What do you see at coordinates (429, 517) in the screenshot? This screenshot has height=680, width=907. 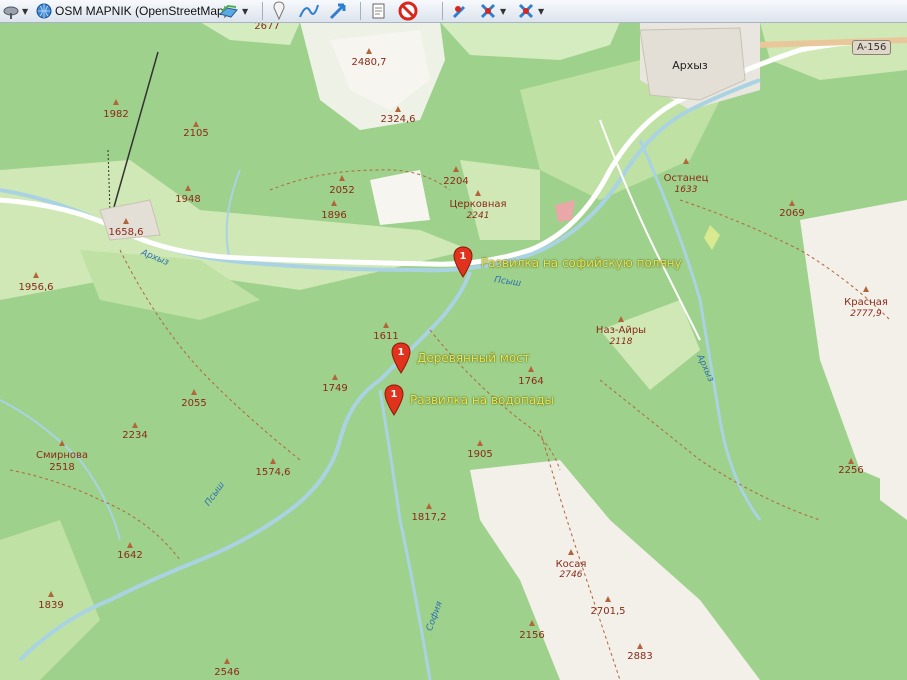 I see `peak-elevation: 1817,2` at bounding box center [429, 517].